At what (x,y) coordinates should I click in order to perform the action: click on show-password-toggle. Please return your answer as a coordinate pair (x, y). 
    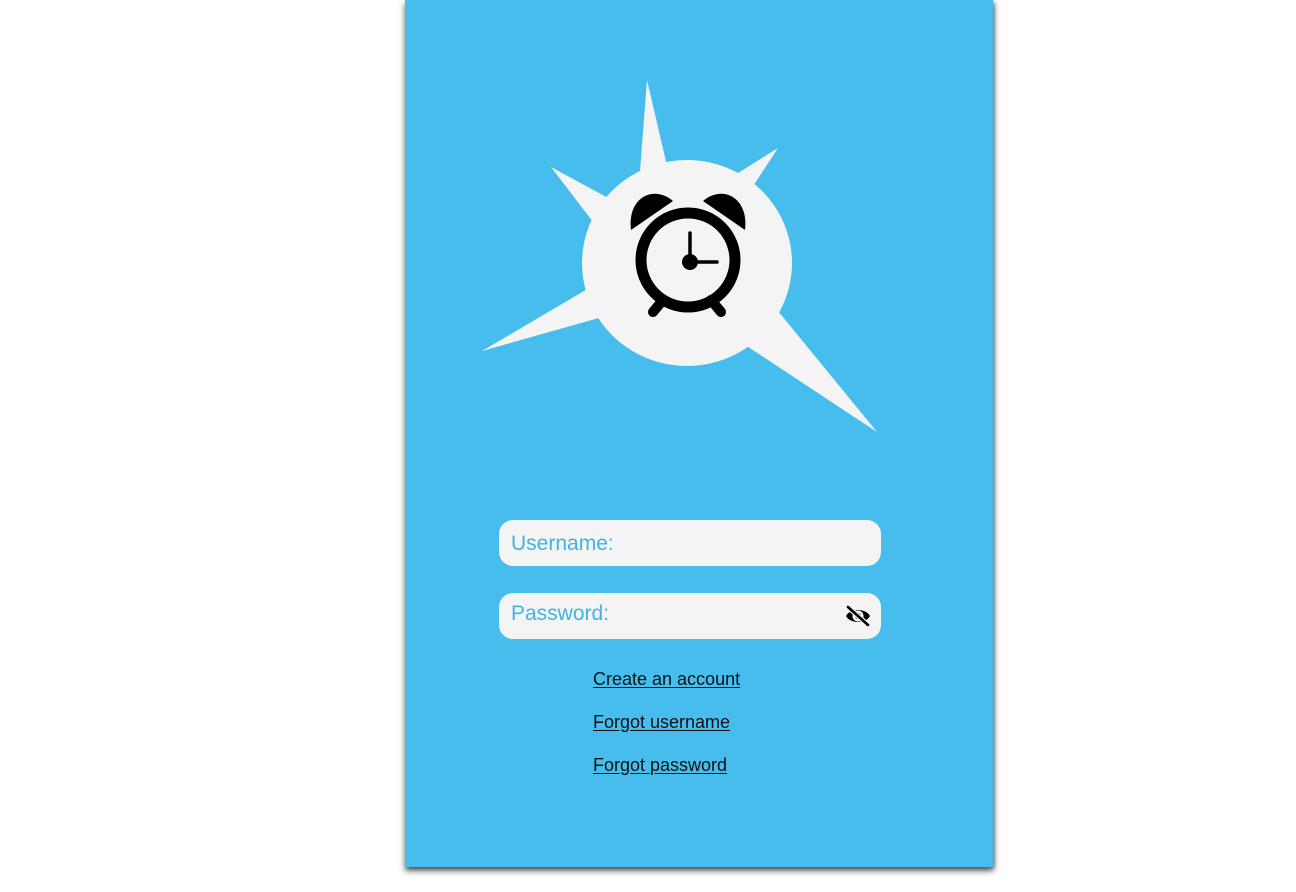
    Looking at the image, I should click on (858, 616).